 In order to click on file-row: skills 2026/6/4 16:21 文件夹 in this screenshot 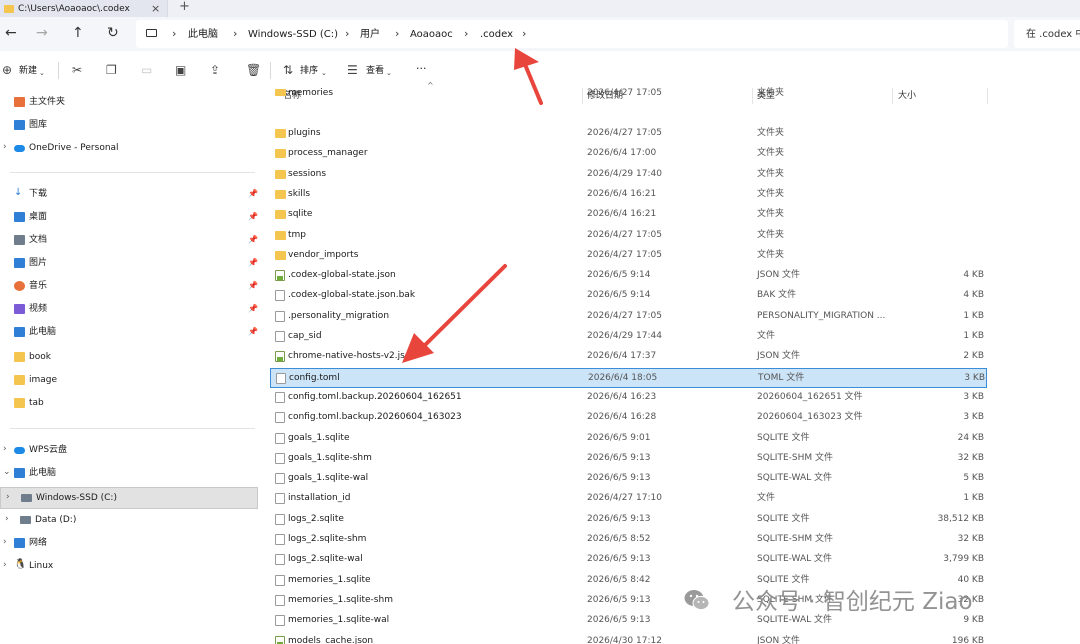, I will do `click(628, 195)`.